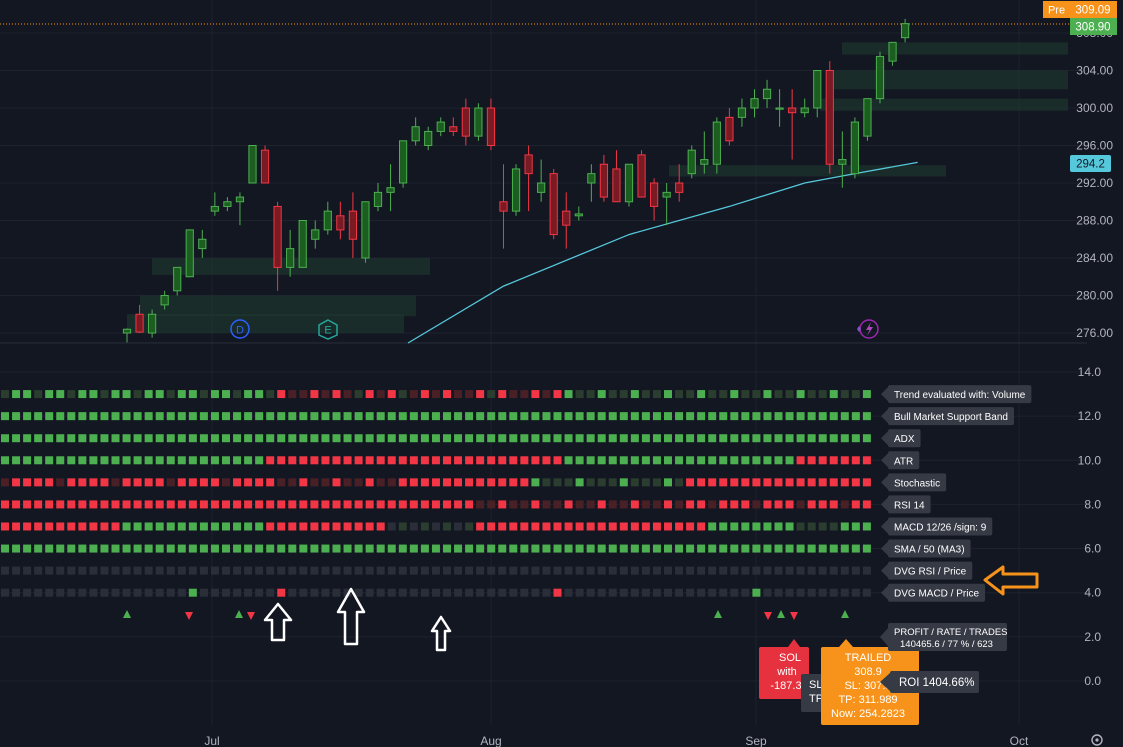 Image resolution: width=1123 pixels, height=747 pixels. What do you see at coordinates (786, 672) in the screenshot?
I see `svg-text: with` at bounding box center [786, 672].